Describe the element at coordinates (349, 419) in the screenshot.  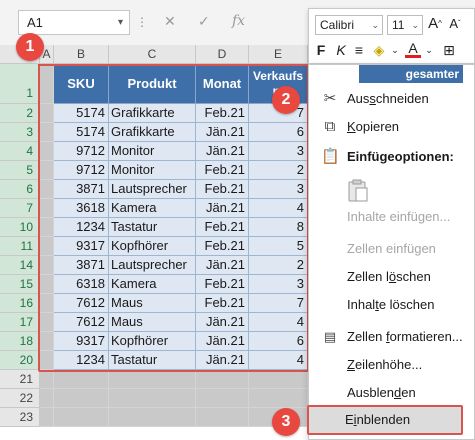
I see `menu-unhide-text-a: E` at that location.